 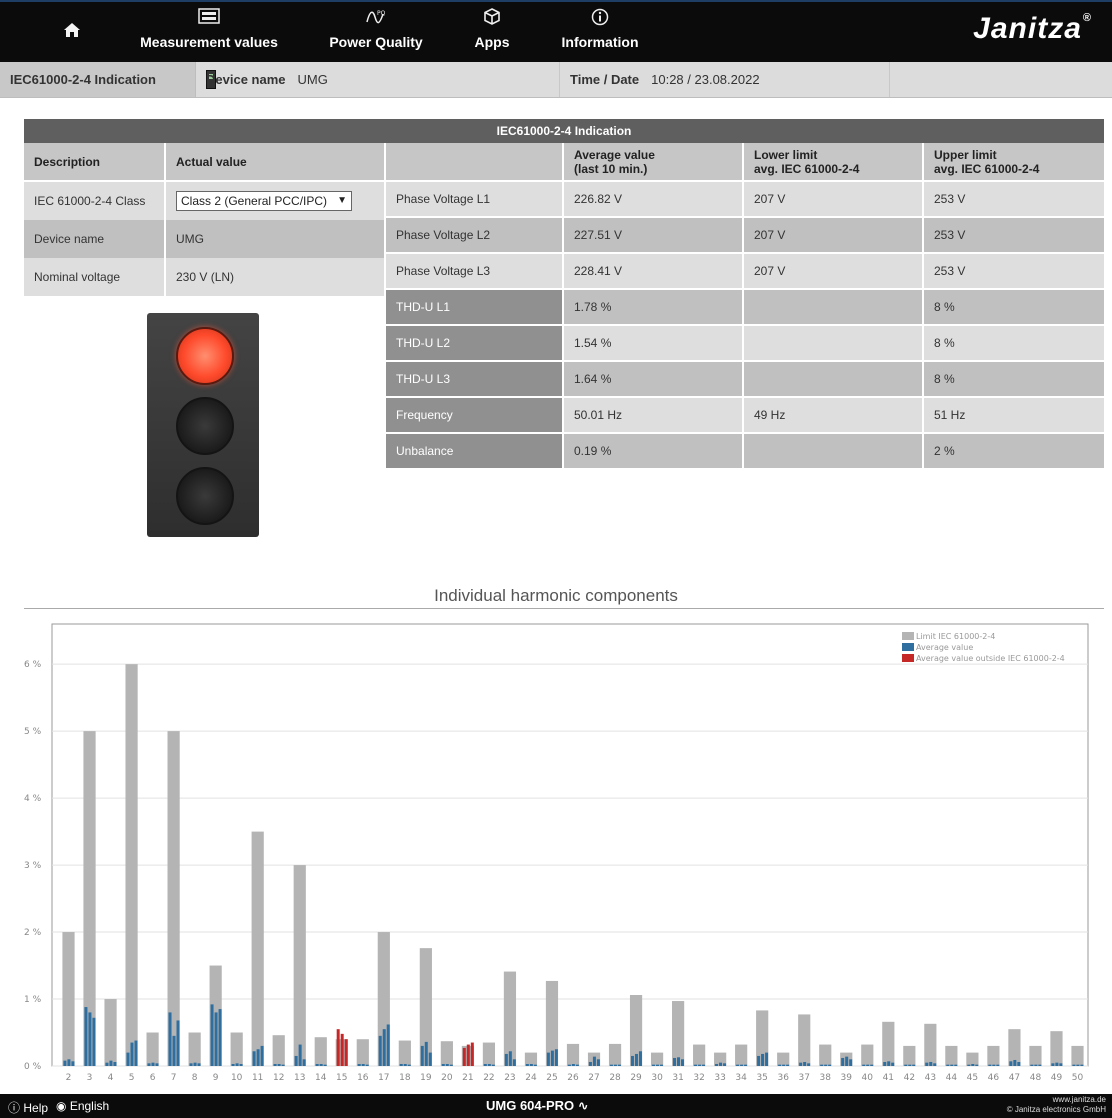 I want to click on home-button, so click(x=72, y=32).